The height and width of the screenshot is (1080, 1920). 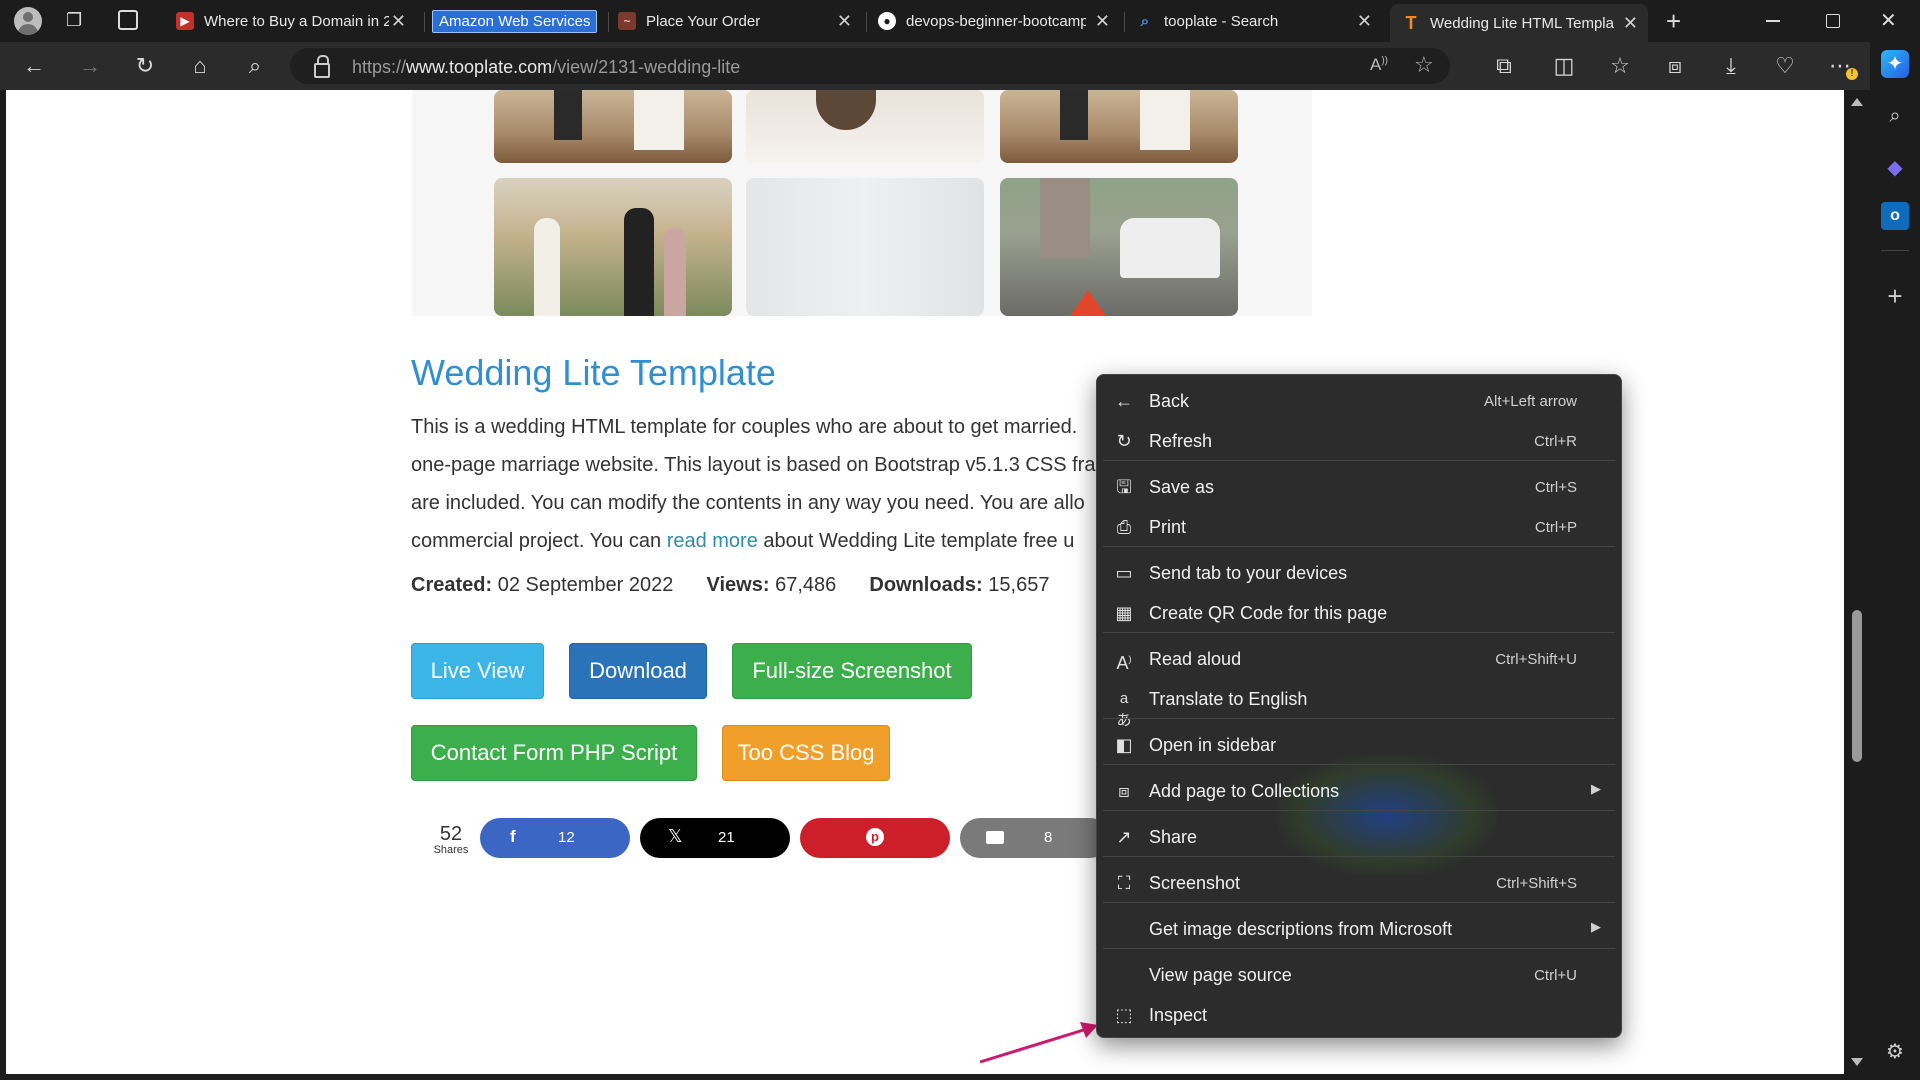 What do you see at coordinates (1895, 64) in the screenshot?
I see `copilot-icon: ✦` at bounding box center [1895, 64].